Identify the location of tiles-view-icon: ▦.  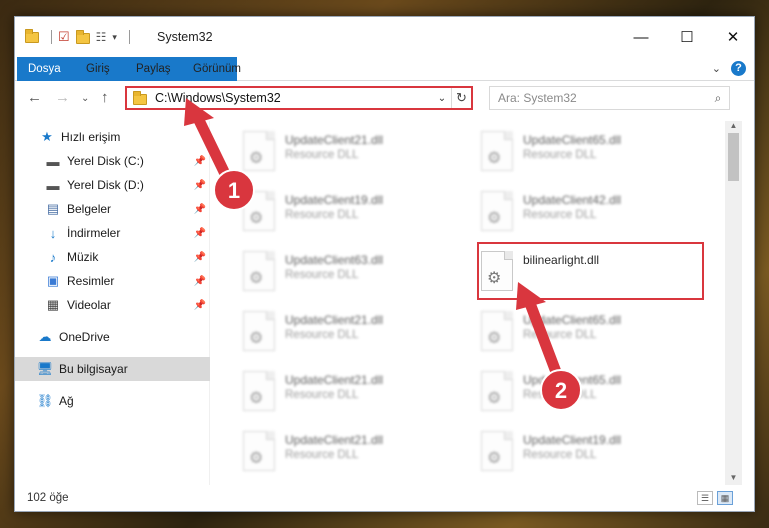
(725, 498).